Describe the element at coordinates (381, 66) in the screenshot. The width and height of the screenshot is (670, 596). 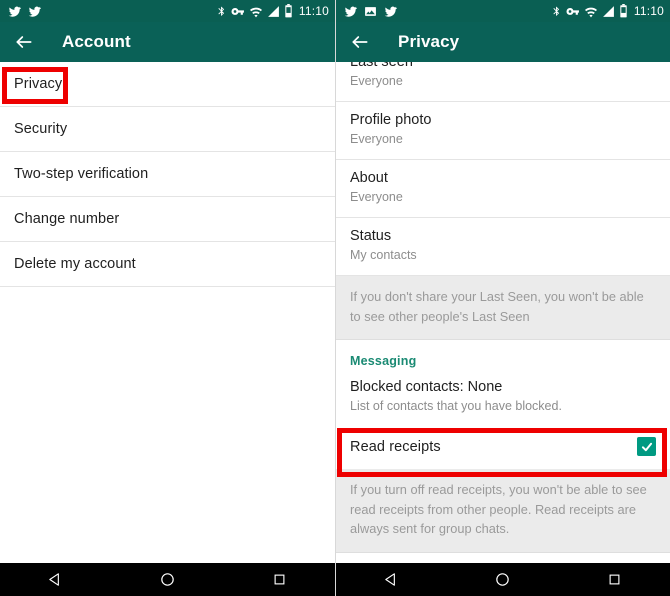
I see `privacy-item-title: Last seen` at that location.